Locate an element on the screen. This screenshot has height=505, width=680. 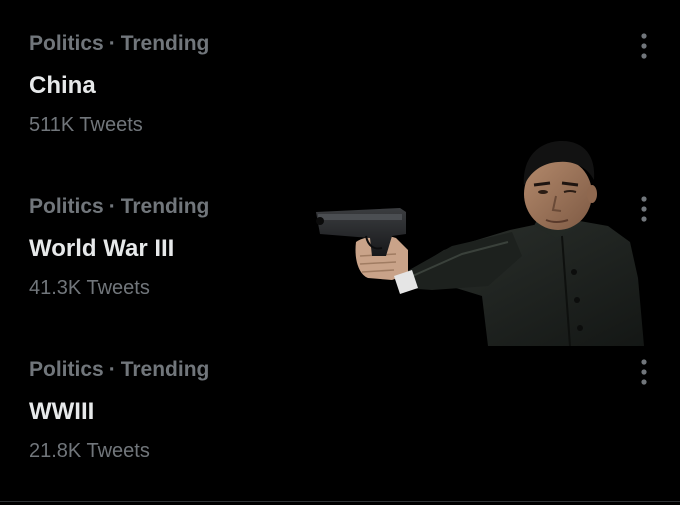
divider is located at coordinates (340, 501).